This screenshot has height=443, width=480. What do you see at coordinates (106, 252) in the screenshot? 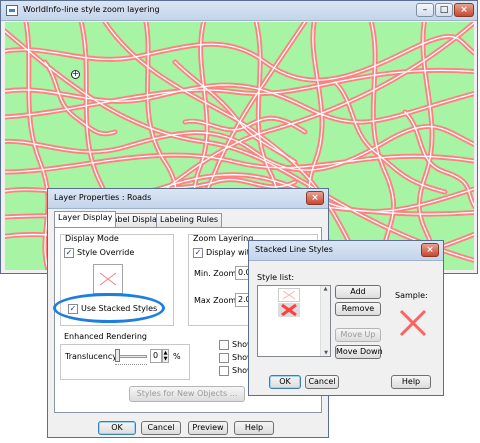
I see `style-override-label: Style Override` at bounding box center [106, 252].